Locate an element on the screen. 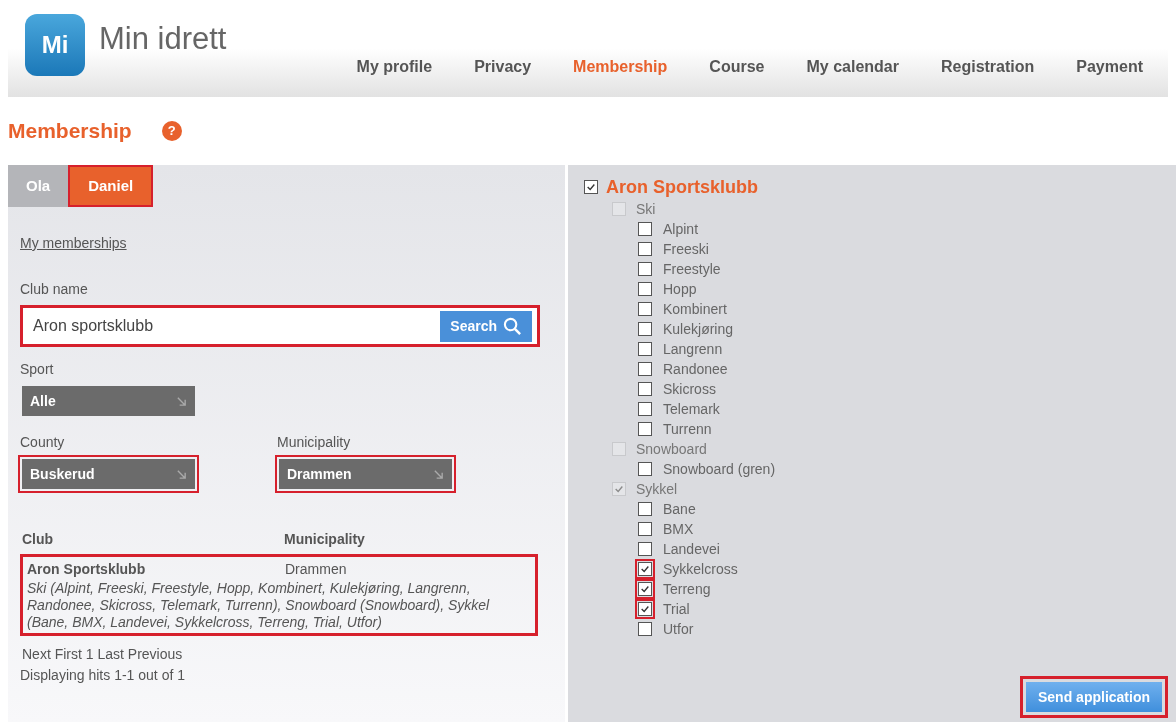  branch-label: Snowboard (gren) is located at coordinates (719, 469).